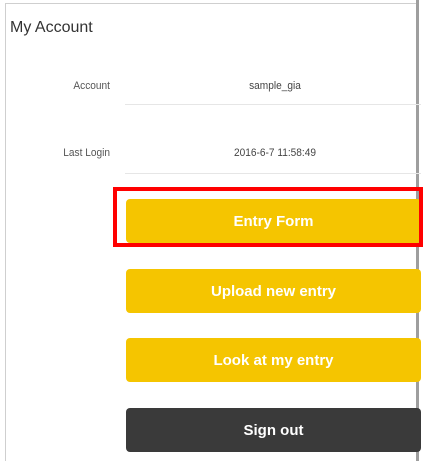  I want to click on panel-left-border, so click(5, 232).